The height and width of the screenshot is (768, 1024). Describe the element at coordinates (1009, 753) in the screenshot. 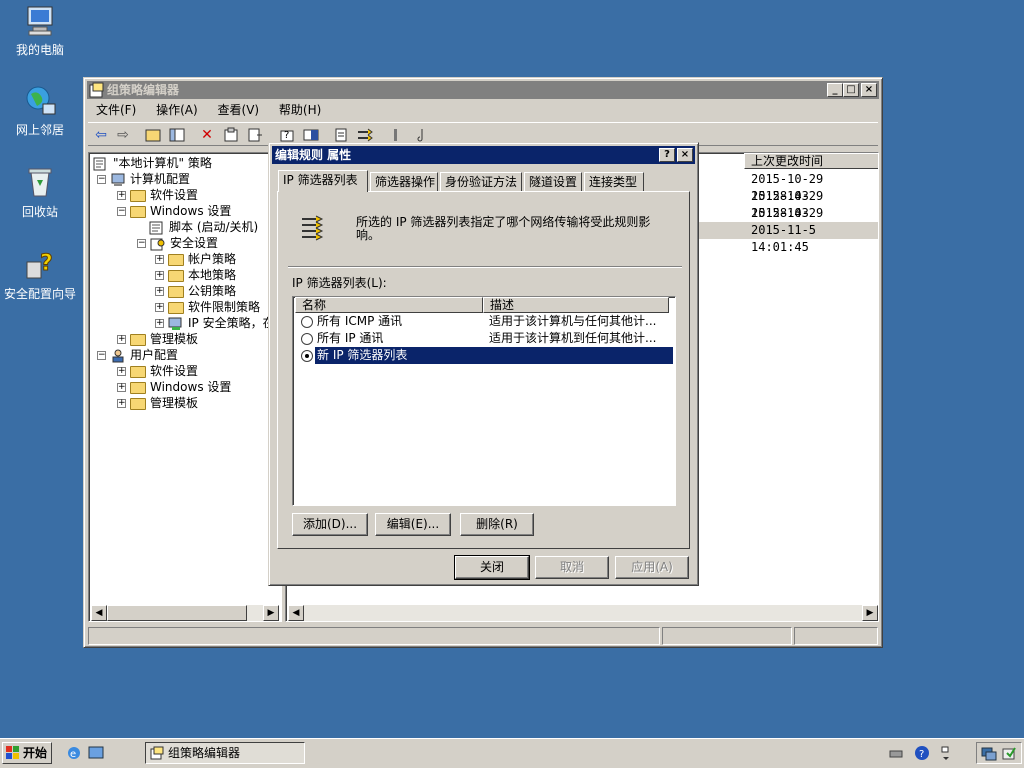

I see `tray-security-icon` at that location.